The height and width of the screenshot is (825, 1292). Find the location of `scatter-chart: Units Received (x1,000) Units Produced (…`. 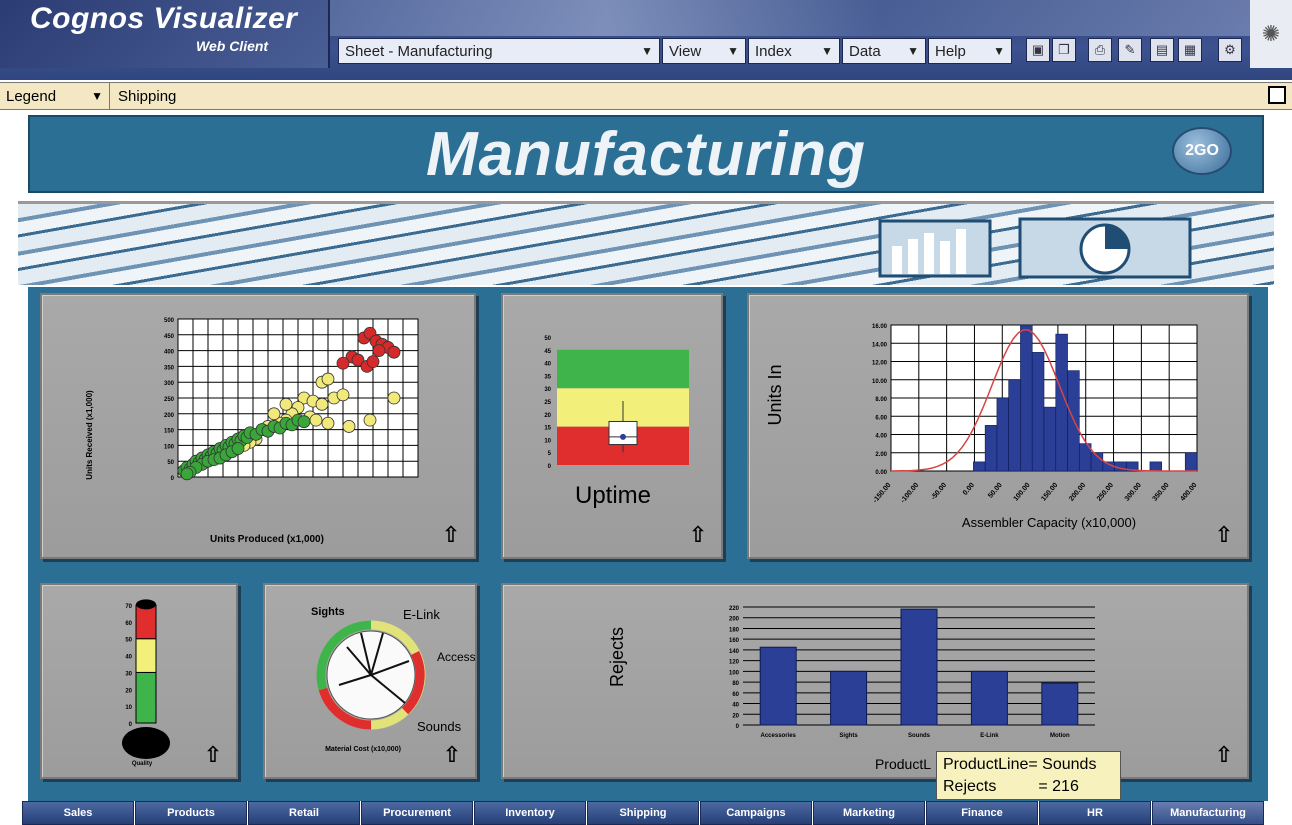

scatter-chart: Units Received (x1,000) Units Produced (… is located at coordinates (252, 431).